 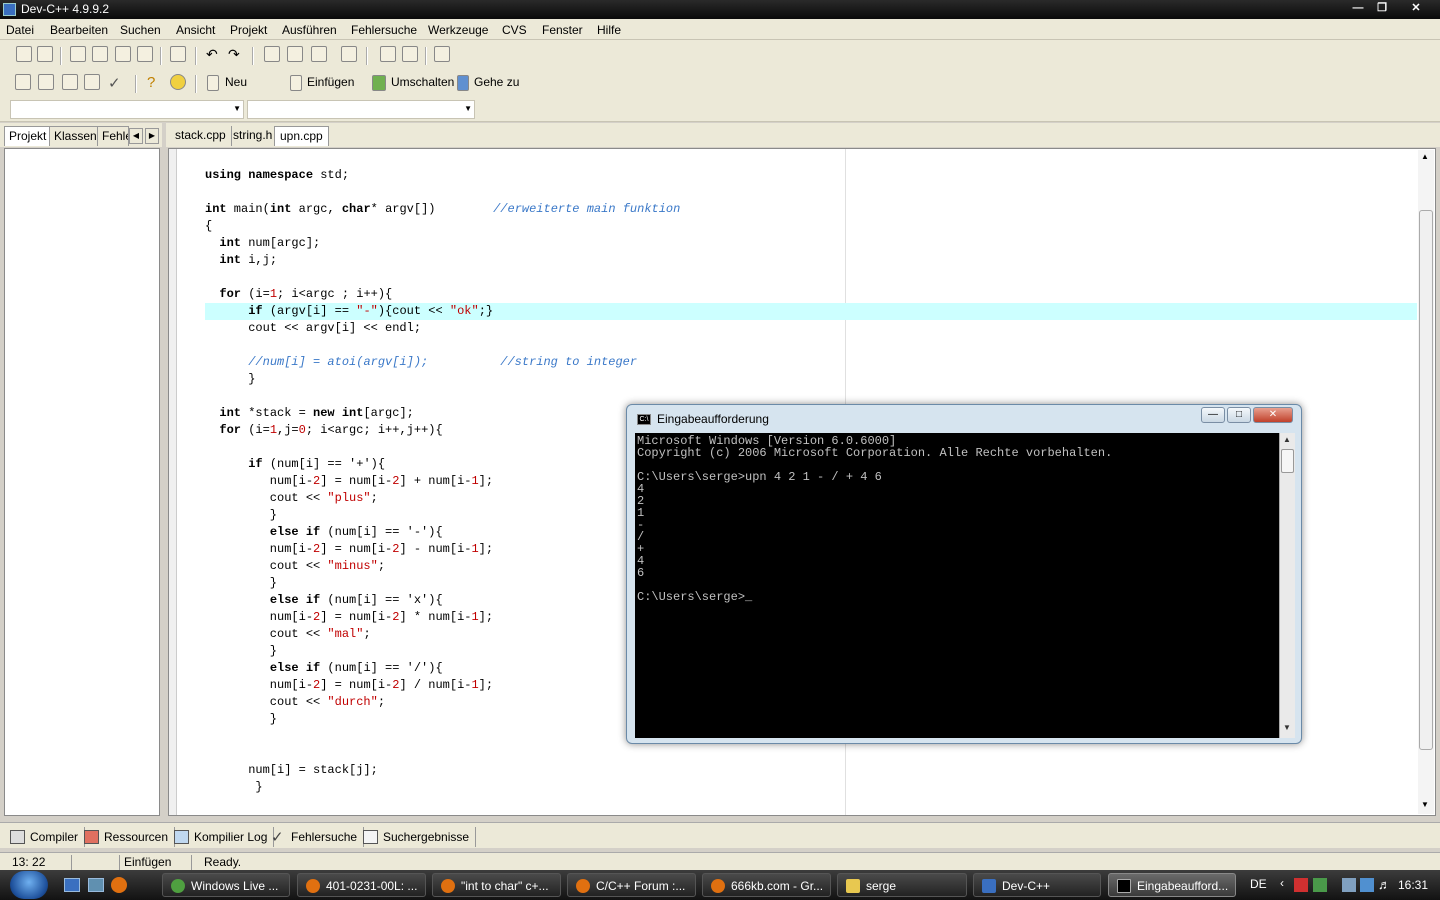 I want to click on menu-datei: Datei, so click(x=20, y=30).